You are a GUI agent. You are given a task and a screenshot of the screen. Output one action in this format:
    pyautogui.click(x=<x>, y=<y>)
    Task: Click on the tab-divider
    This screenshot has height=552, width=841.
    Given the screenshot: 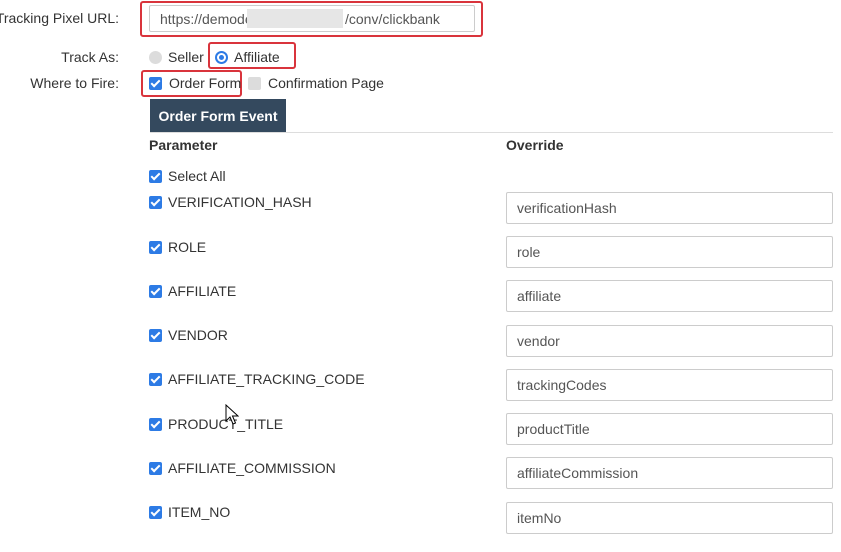 What is the action you would take?
    pyautogui.click(x=491, y=132)
    